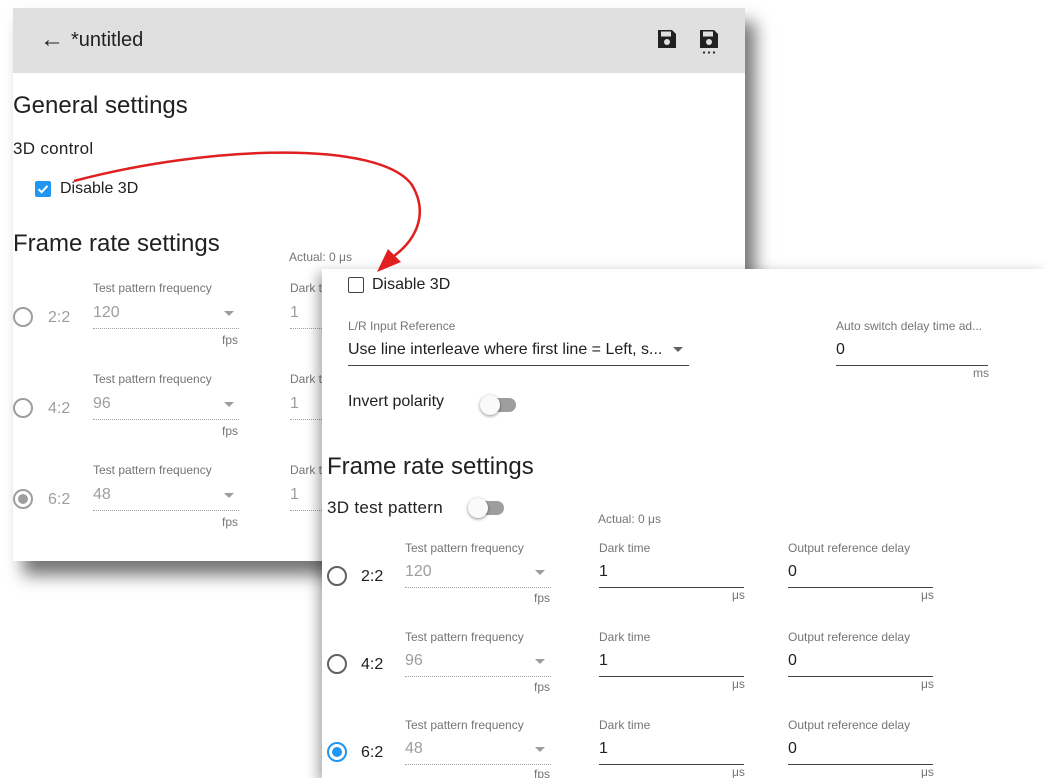 This screenshot has width=1046, height=778. Describe the element at coordinates (667, 39) in the screenshot. I see `floppy-disk-icon` at that location.